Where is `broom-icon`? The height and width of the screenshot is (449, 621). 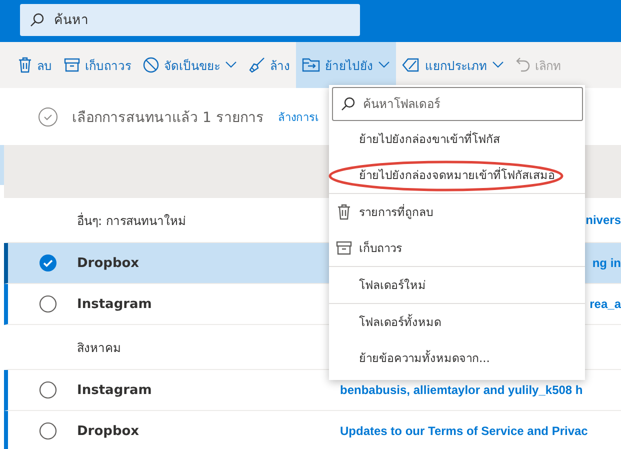
broom-icon is located at coordinates (257, 65).